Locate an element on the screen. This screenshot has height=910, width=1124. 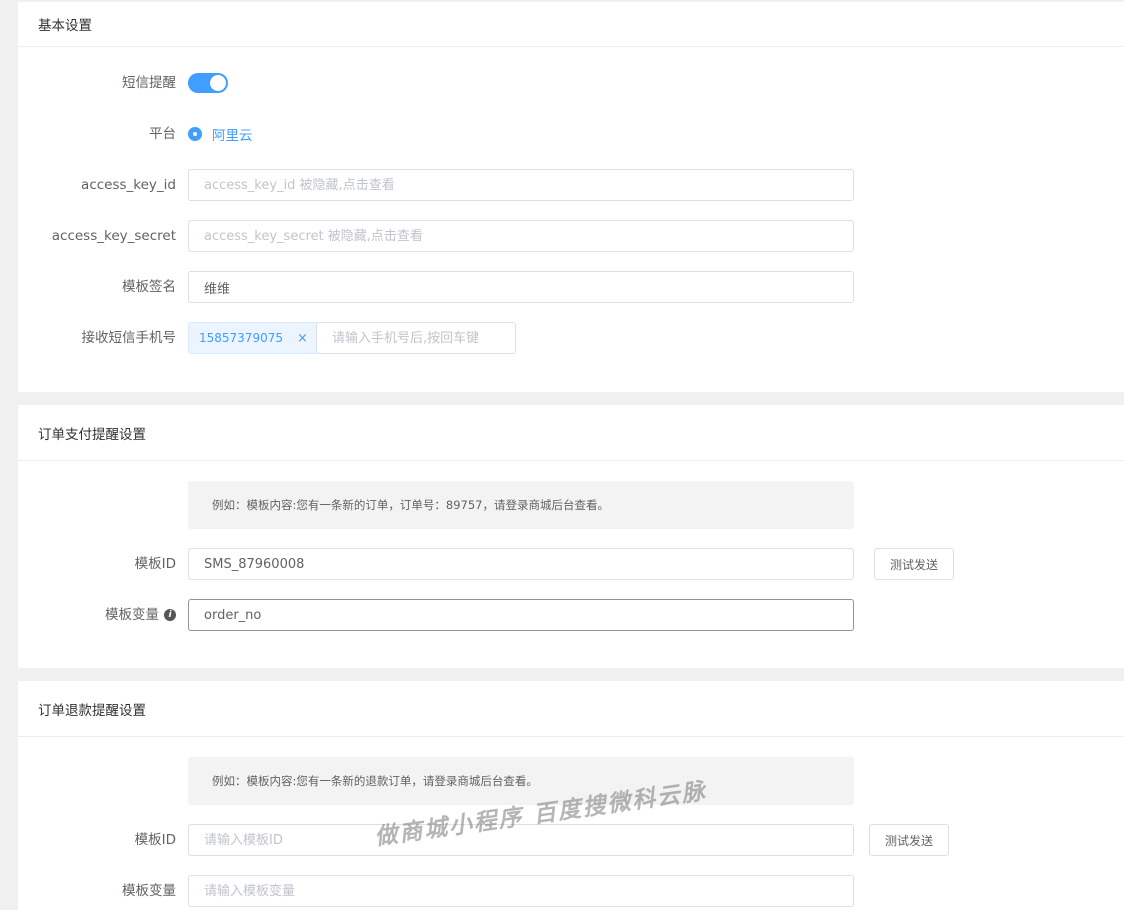
platform-radio-aliyun: 阿里云 is located at coordinates (220, 134).